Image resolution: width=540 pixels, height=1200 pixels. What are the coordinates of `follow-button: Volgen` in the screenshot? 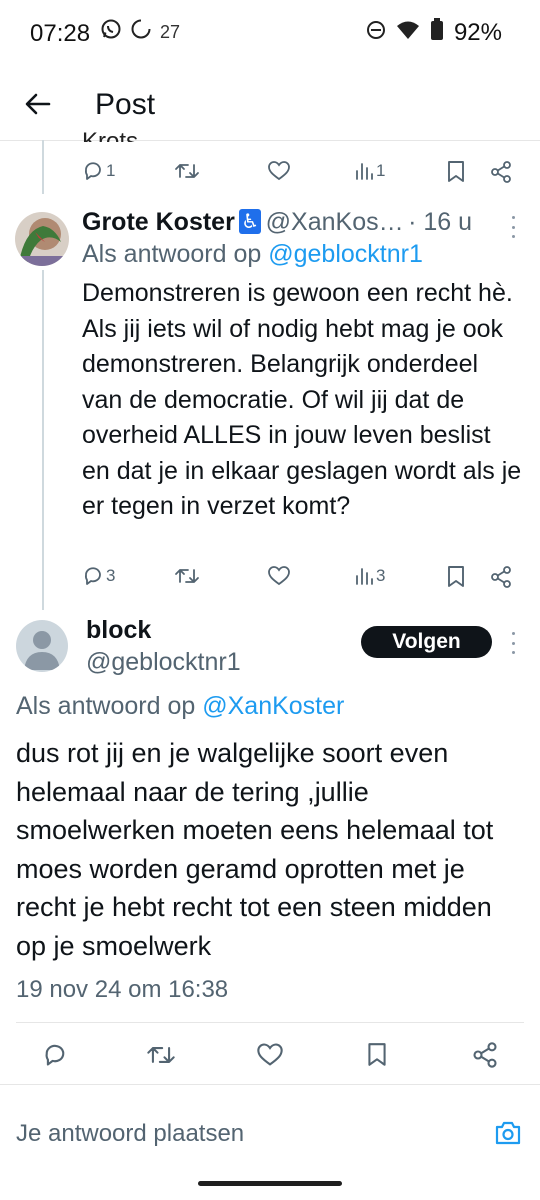 It's located at (426, 642).